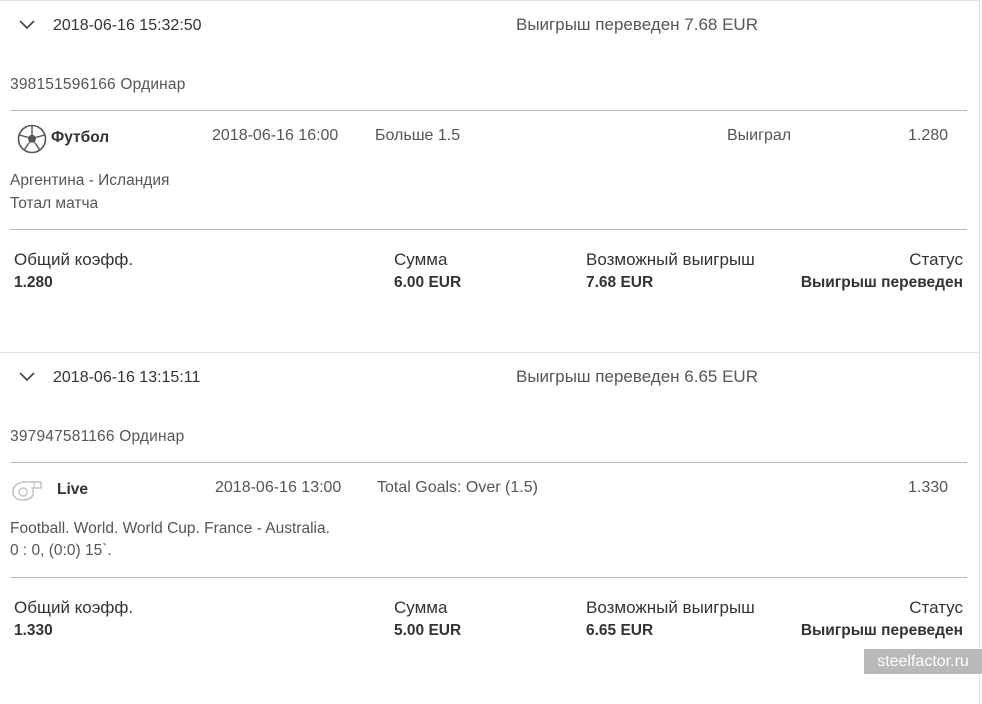 This screenshot has width=982, height=704. Describe the element at coordinates (278, 487) in the screenshot. I see `event-date: 2018-06-16 13:00` at that location.